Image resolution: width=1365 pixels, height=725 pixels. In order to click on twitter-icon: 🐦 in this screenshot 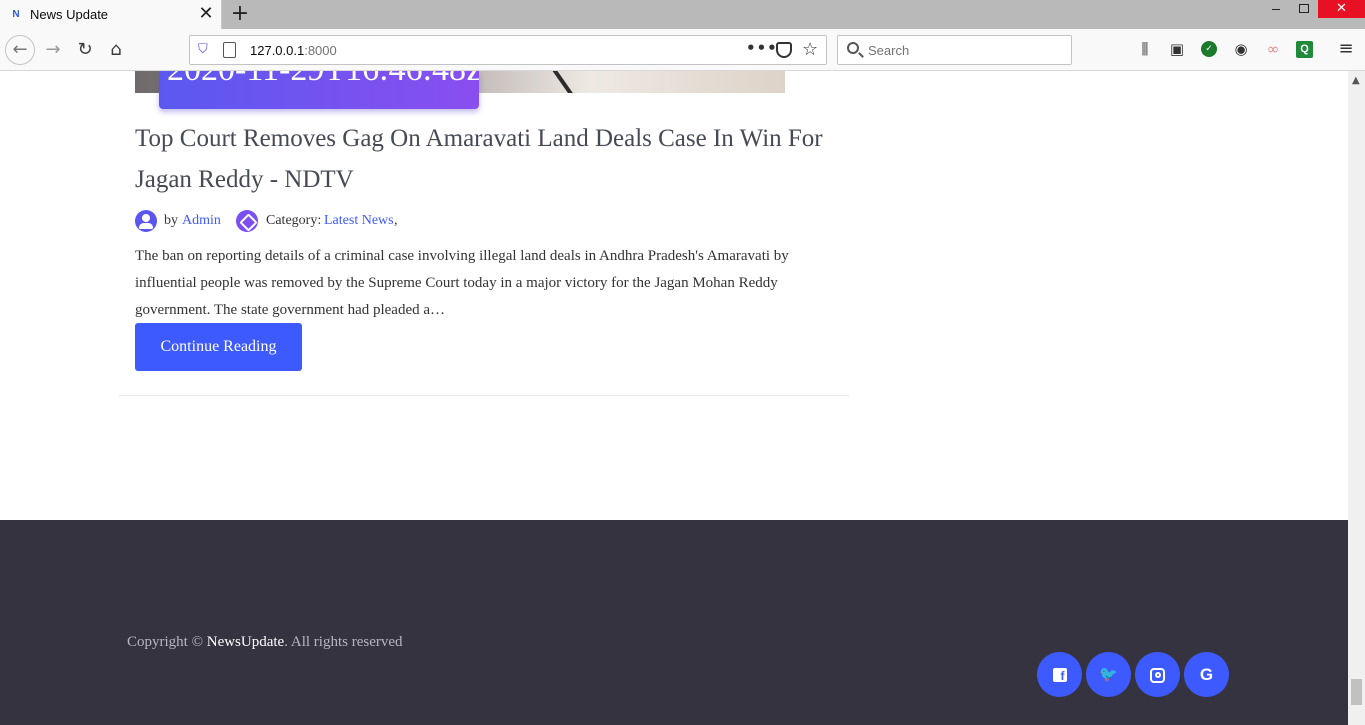, I will do `click(1108, 674)`.